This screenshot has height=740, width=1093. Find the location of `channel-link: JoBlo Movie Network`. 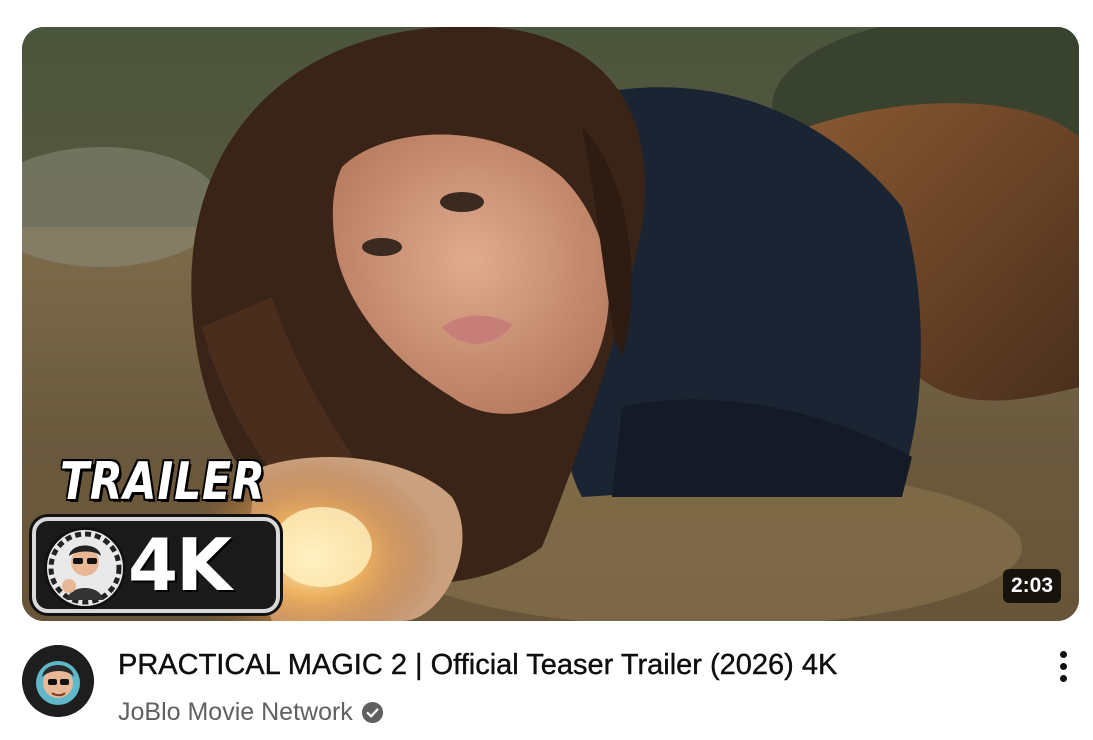

channel-link: JoBlo Movie Network is located at coordinates (251, 712).